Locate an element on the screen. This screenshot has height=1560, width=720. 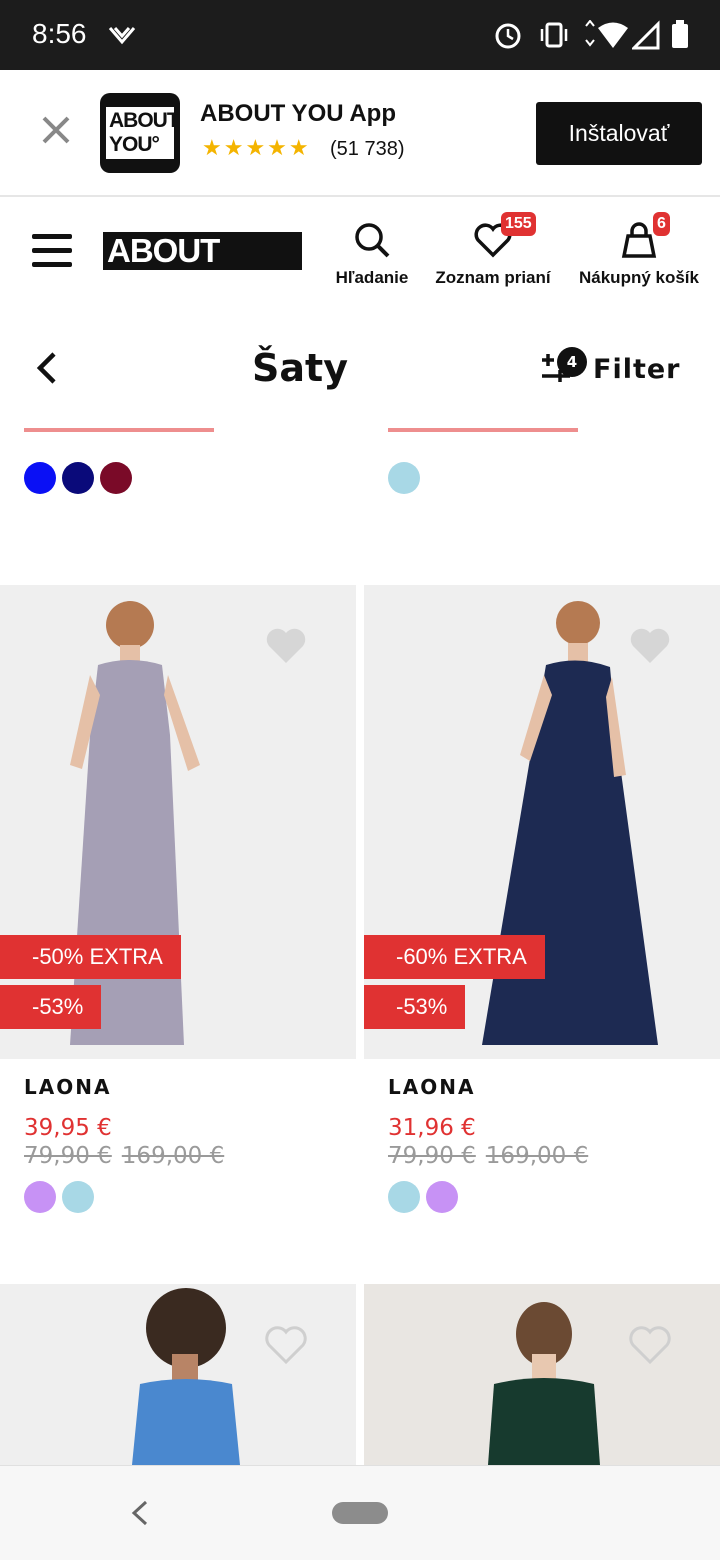
vibrate-icon is located at coordinates (554, 35).